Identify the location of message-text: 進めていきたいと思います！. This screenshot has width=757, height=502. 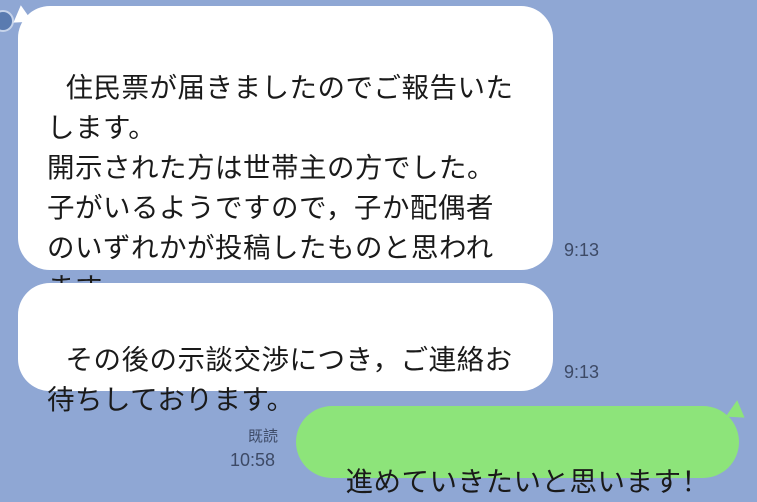
(527, 482).